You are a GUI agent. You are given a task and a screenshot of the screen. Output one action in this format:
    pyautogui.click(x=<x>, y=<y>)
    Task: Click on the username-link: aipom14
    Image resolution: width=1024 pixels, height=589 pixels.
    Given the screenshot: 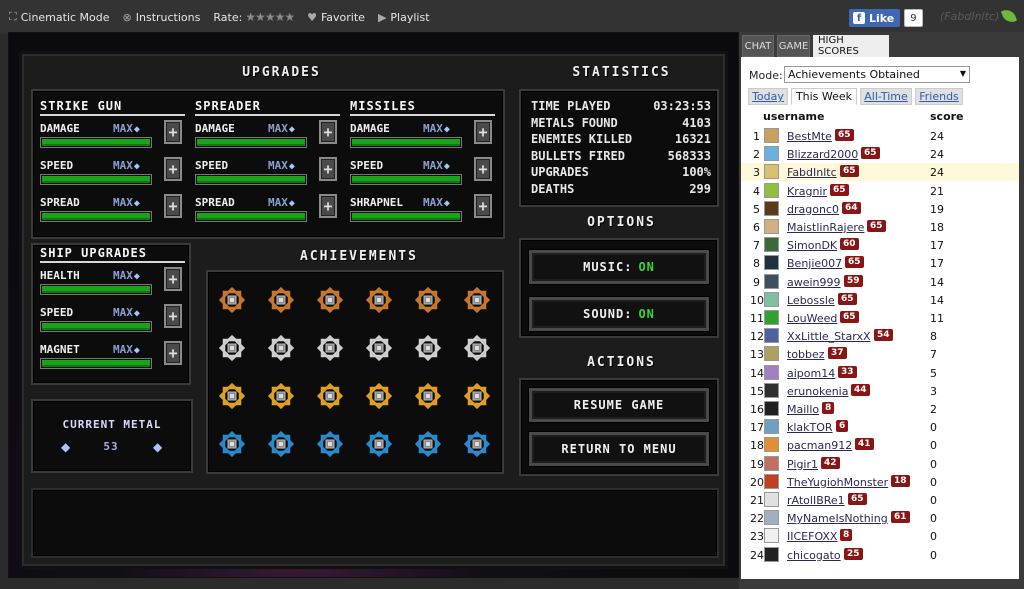 What is the action you would take?
    pyautogui.click(x=811, y=373)
    